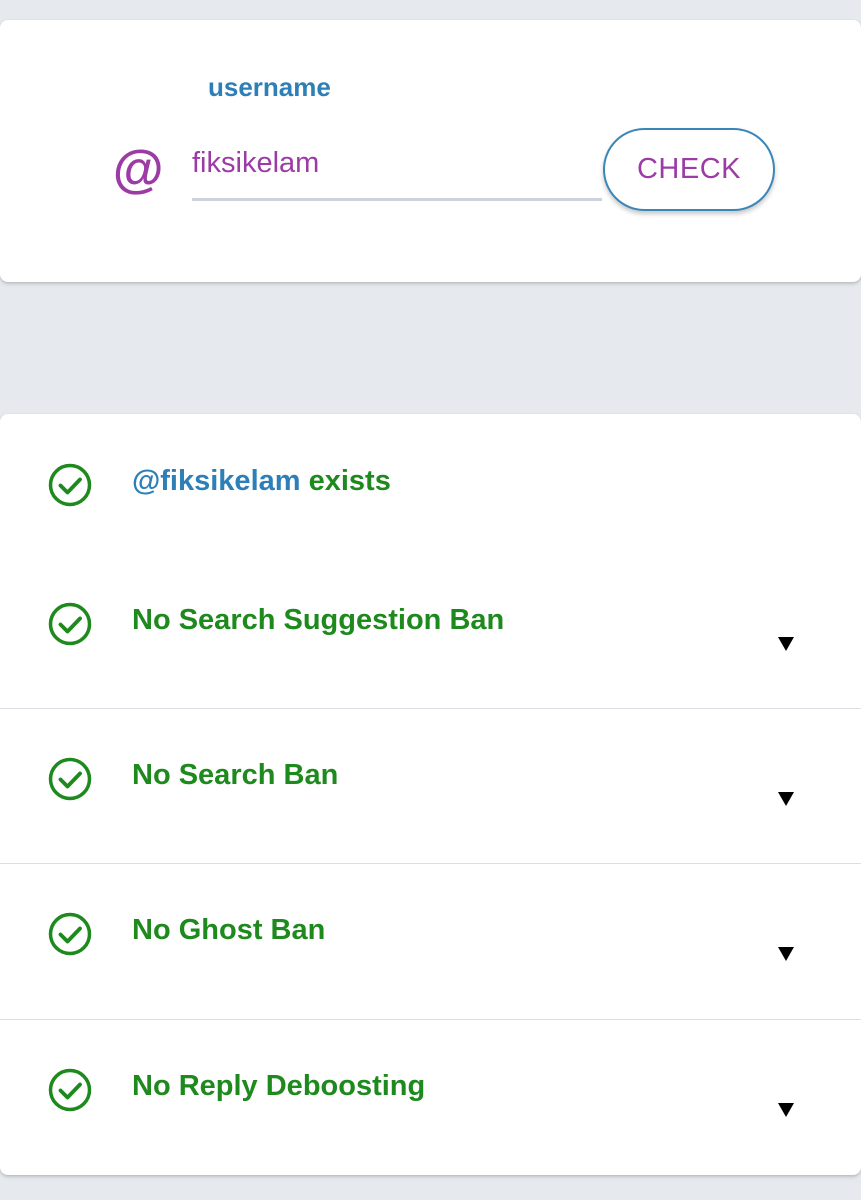 The width and height of the screenshot is (861, 1200). What do you see at coordinates (229, 930) in the screenshot?
I see `result-label: No Ghost Ban` at bounding box center [229, 930].